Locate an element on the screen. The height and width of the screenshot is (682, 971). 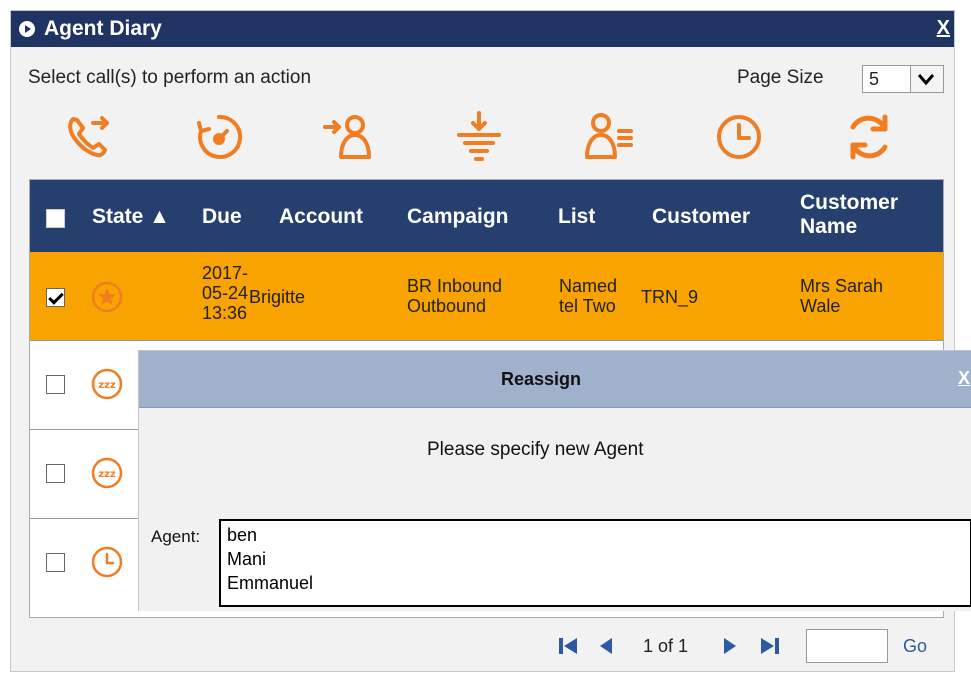
agent-listbox: ben Mani Emmanuel is located at coordinates (595, 563).